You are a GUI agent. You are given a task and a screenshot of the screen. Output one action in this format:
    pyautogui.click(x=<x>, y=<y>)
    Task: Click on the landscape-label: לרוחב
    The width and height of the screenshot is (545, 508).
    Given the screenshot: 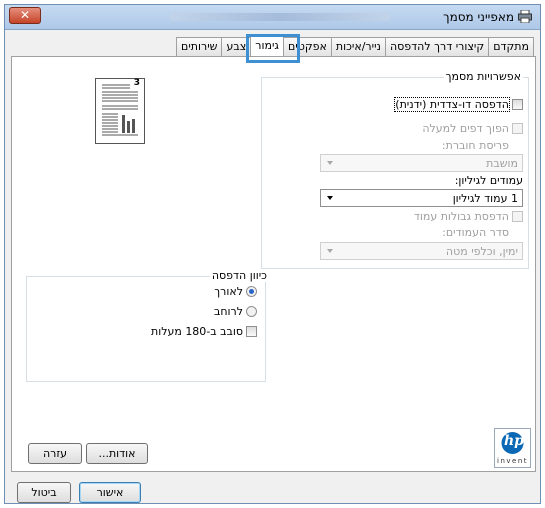 What is the action you would take?
    pyautogui.click(x=228, y=311)
    